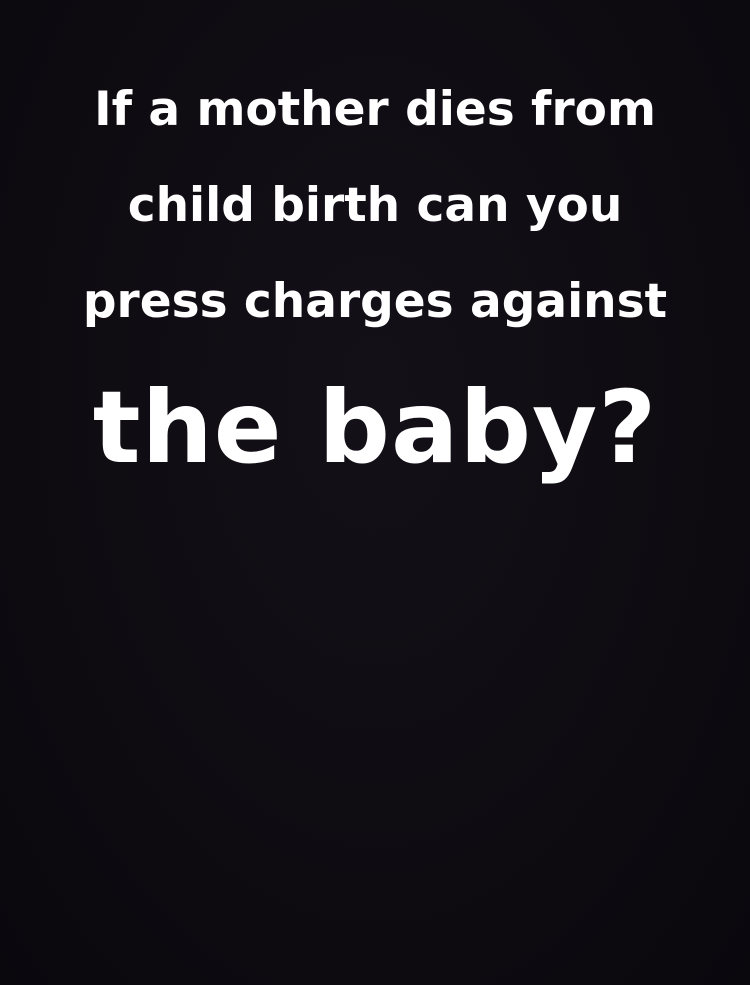 The height and width of the screenshot is (985, 750). What do you see at coordinates (375, 301) in the screenshot?
I see `caption-line-3: press charges against` at bounding box center [375, 301].